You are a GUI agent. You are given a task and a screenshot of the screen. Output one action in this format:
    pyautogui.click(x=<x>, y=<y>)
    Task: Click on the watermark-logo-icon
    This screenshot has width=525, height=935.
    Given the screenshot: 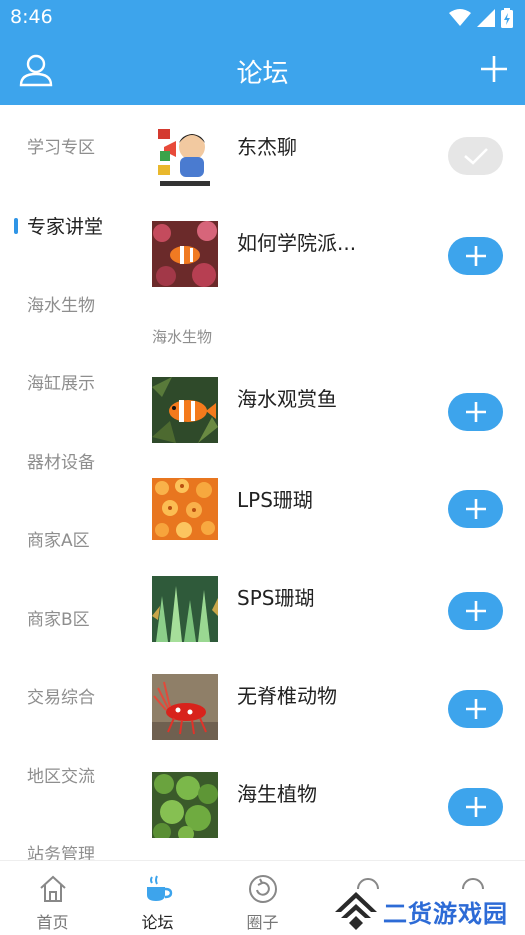 What is the action you would take?
    pyautogui.click(x=356, y=911)
    